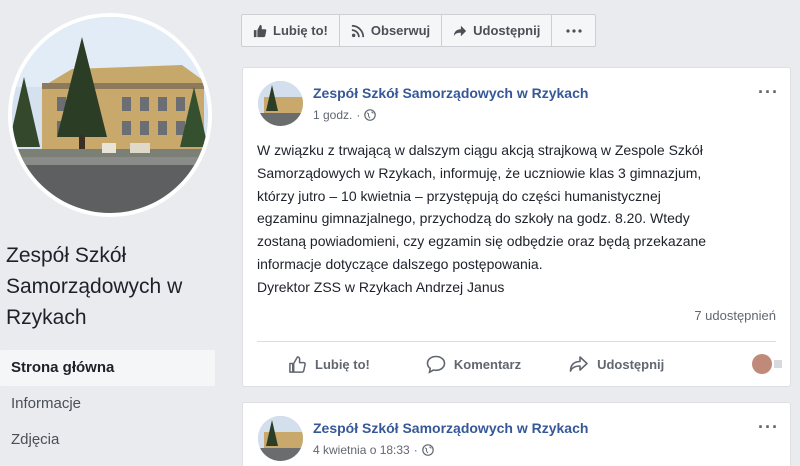 The image size is (800, 466). Describe the element at coordinates (342, 364) in the screenshot. I see `like-label: Lubię to!` at that location.